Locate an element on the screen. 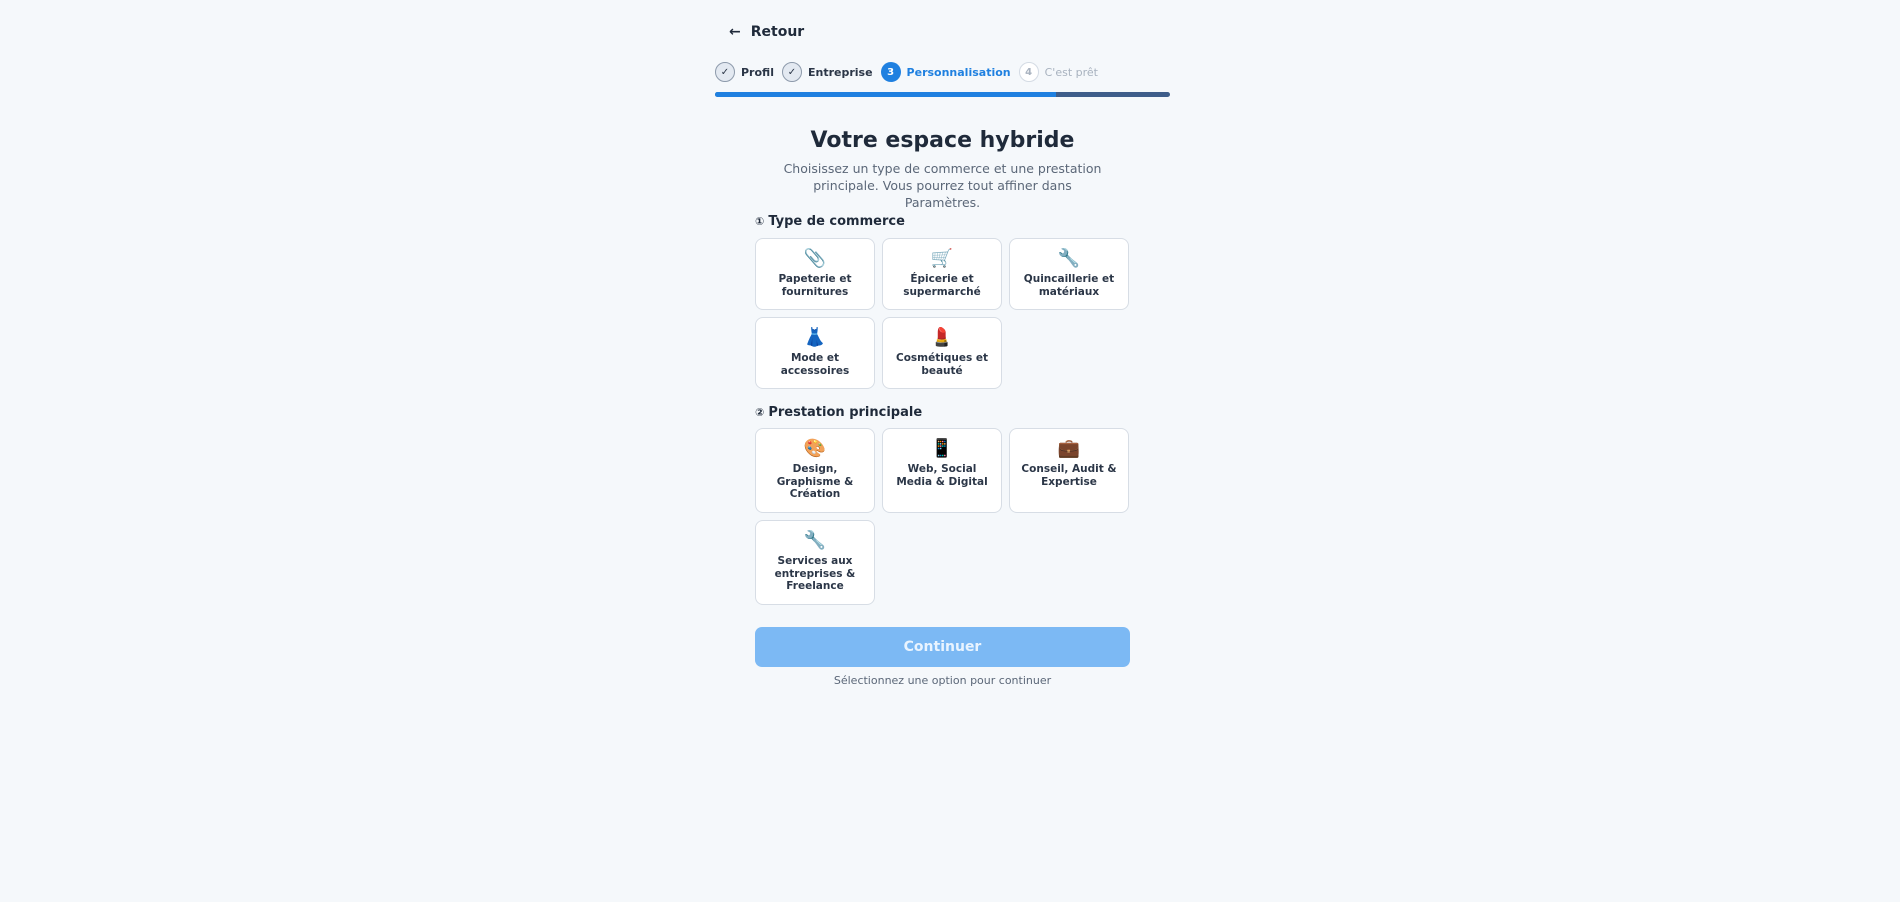  shopping-cart-icon: 🛒 is located at coordinates (942, 258).